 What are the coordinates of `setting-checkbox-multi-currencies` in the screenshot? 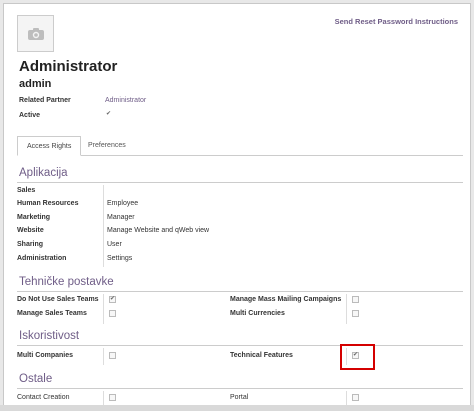 It's located at (355, 313).